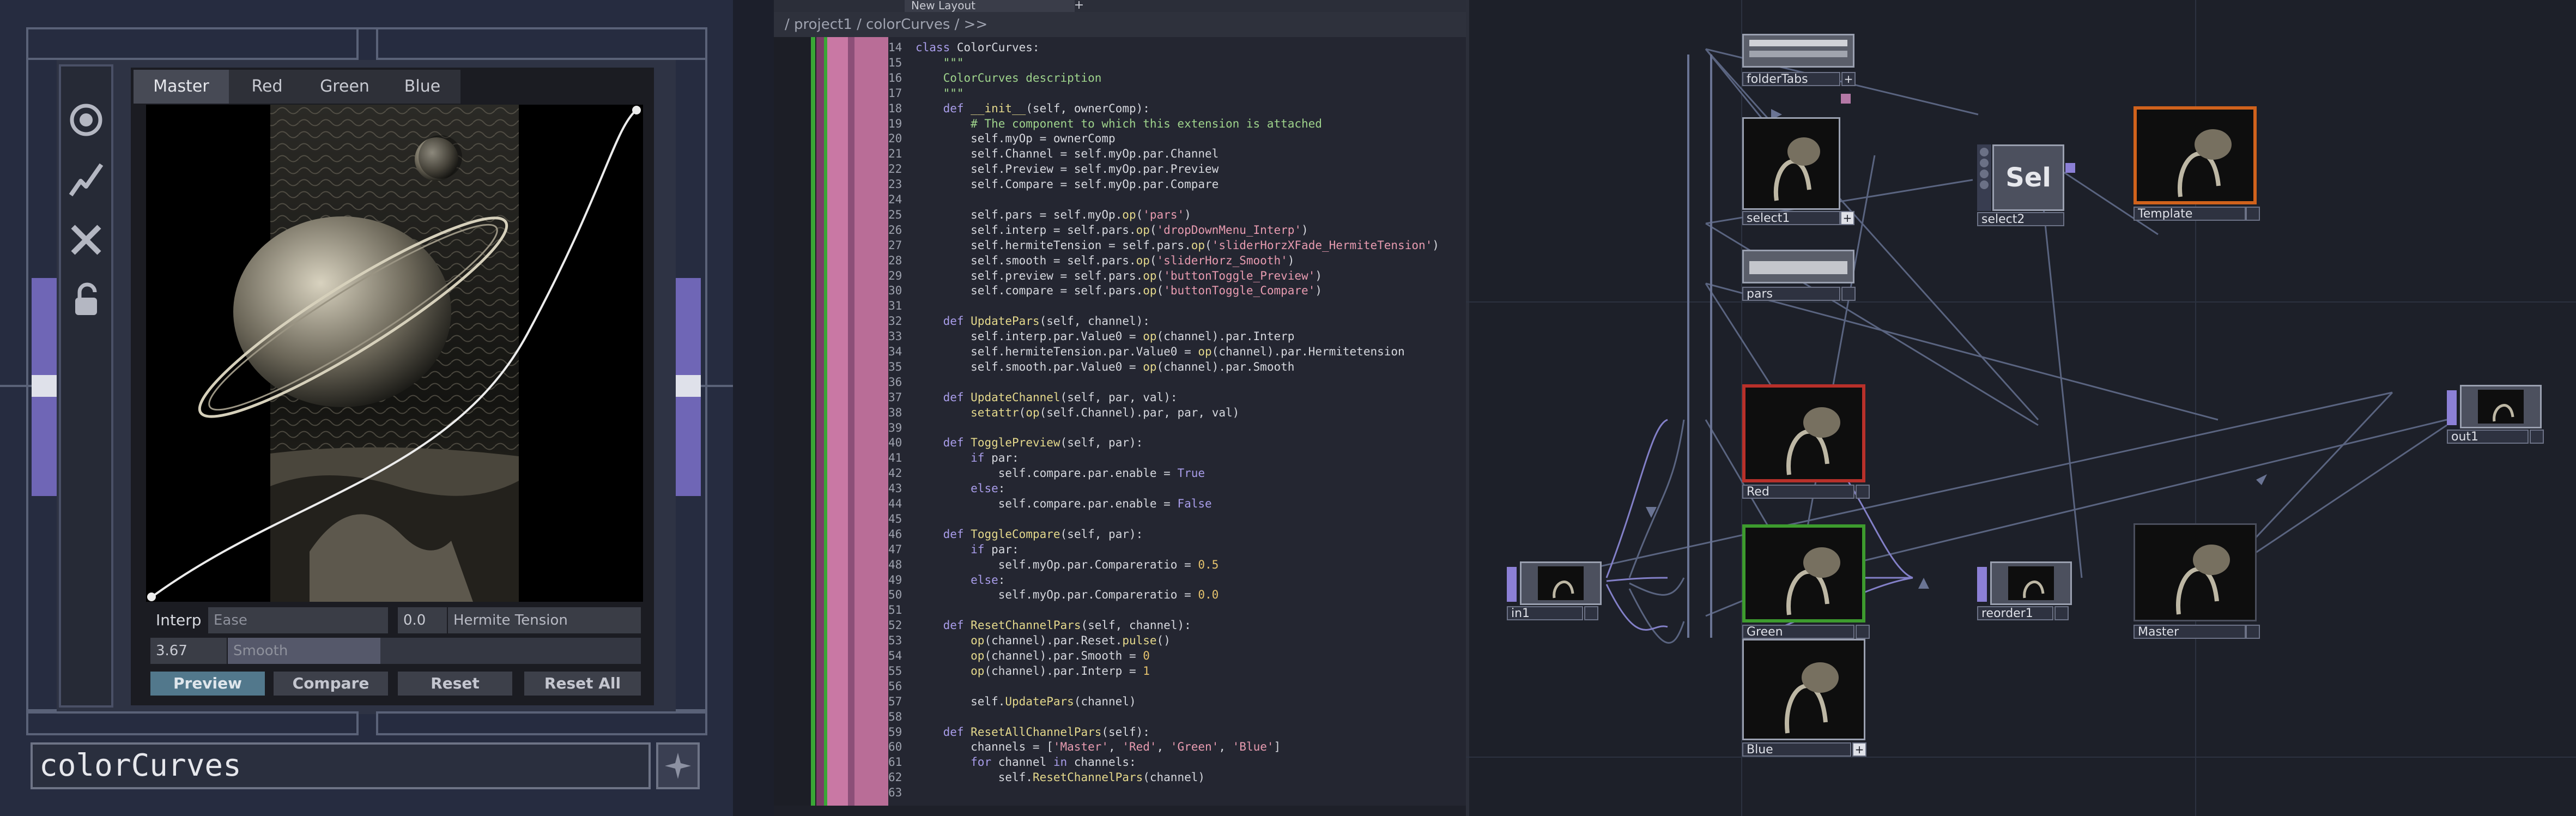 The width and height of the screenshot is (2576, 816). What do you see at coordinates (902, 519) in the screenshot?
I see `code-line: 45` at bounding box center [902, 519].